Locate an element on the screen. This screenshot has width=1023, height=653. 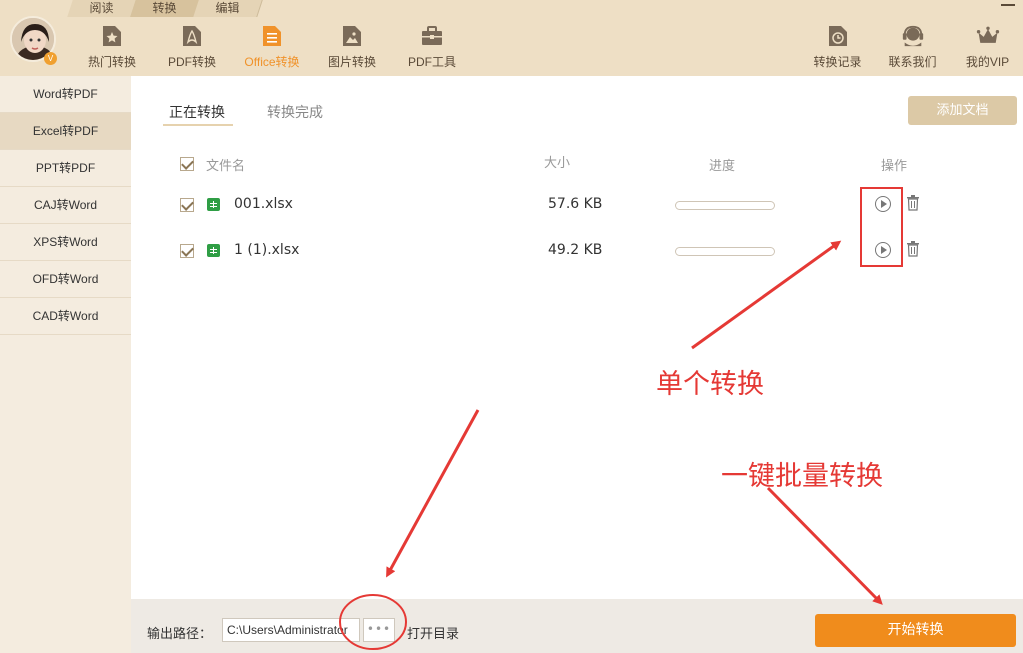
start-convert-button: 开始转换 is located at coordinates (915, 630).